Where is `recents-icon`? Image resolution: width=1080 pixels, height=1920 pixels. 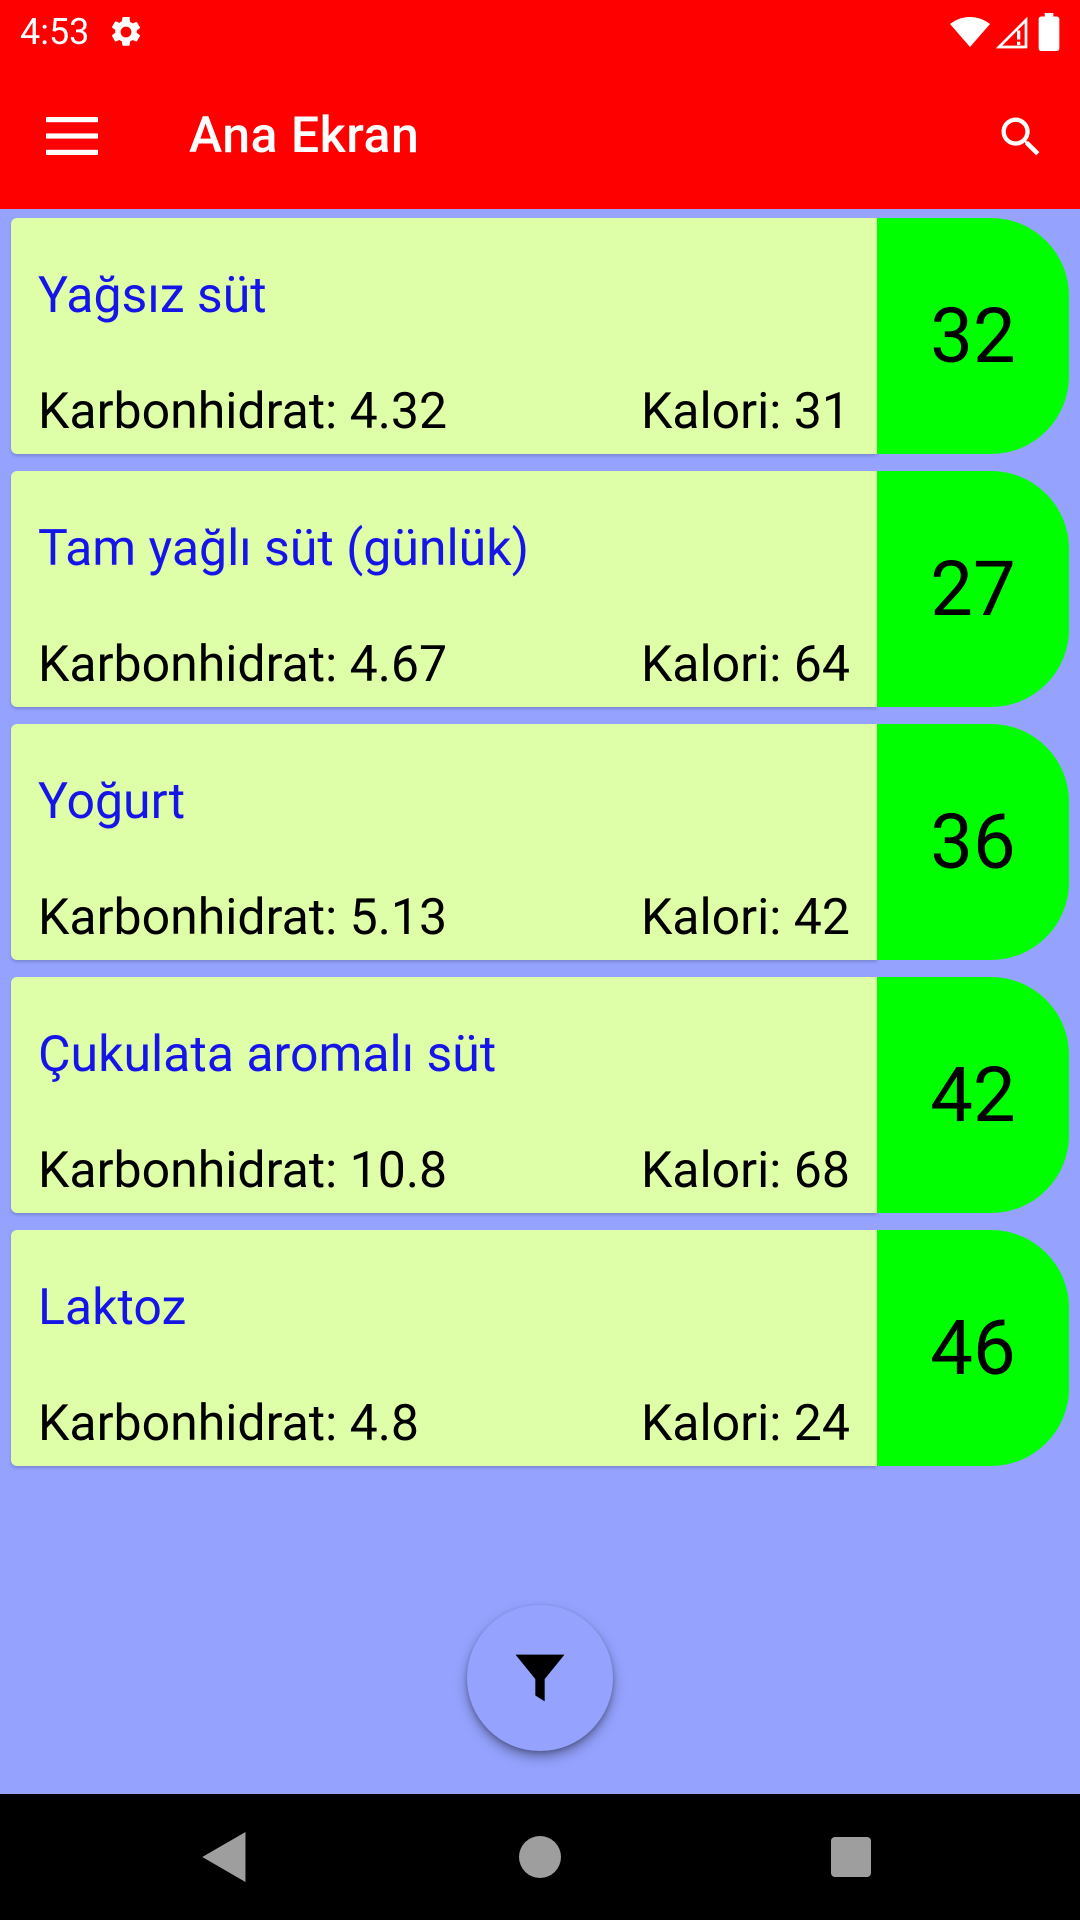 recents-icon is located at coordinates (851, 1857).